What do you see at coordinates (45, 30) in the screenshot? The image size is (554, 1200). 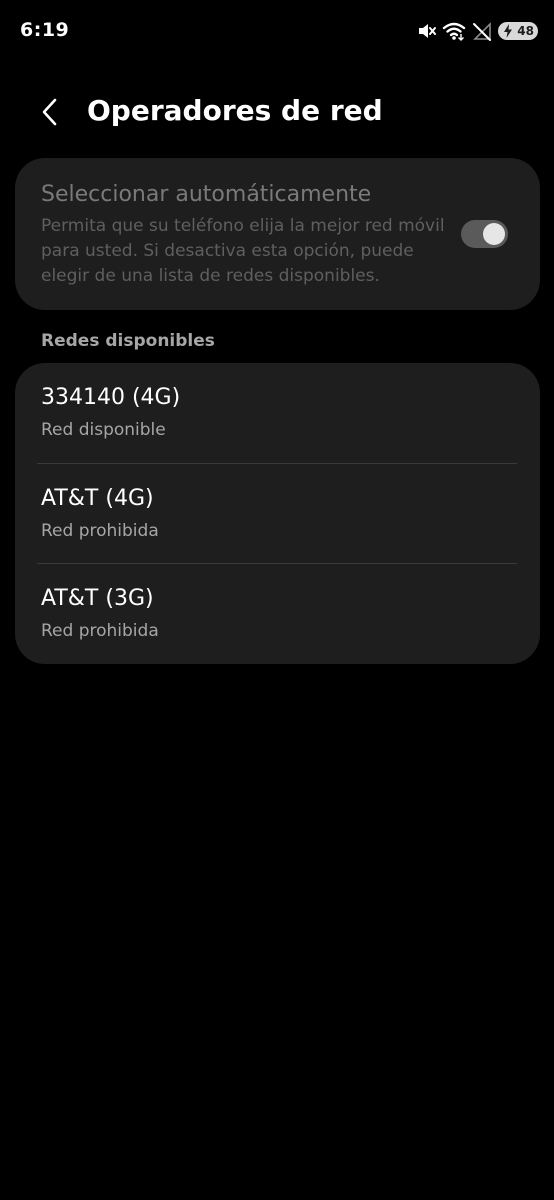 I see `status-time: 6:19` at bounding box center [45, 30].